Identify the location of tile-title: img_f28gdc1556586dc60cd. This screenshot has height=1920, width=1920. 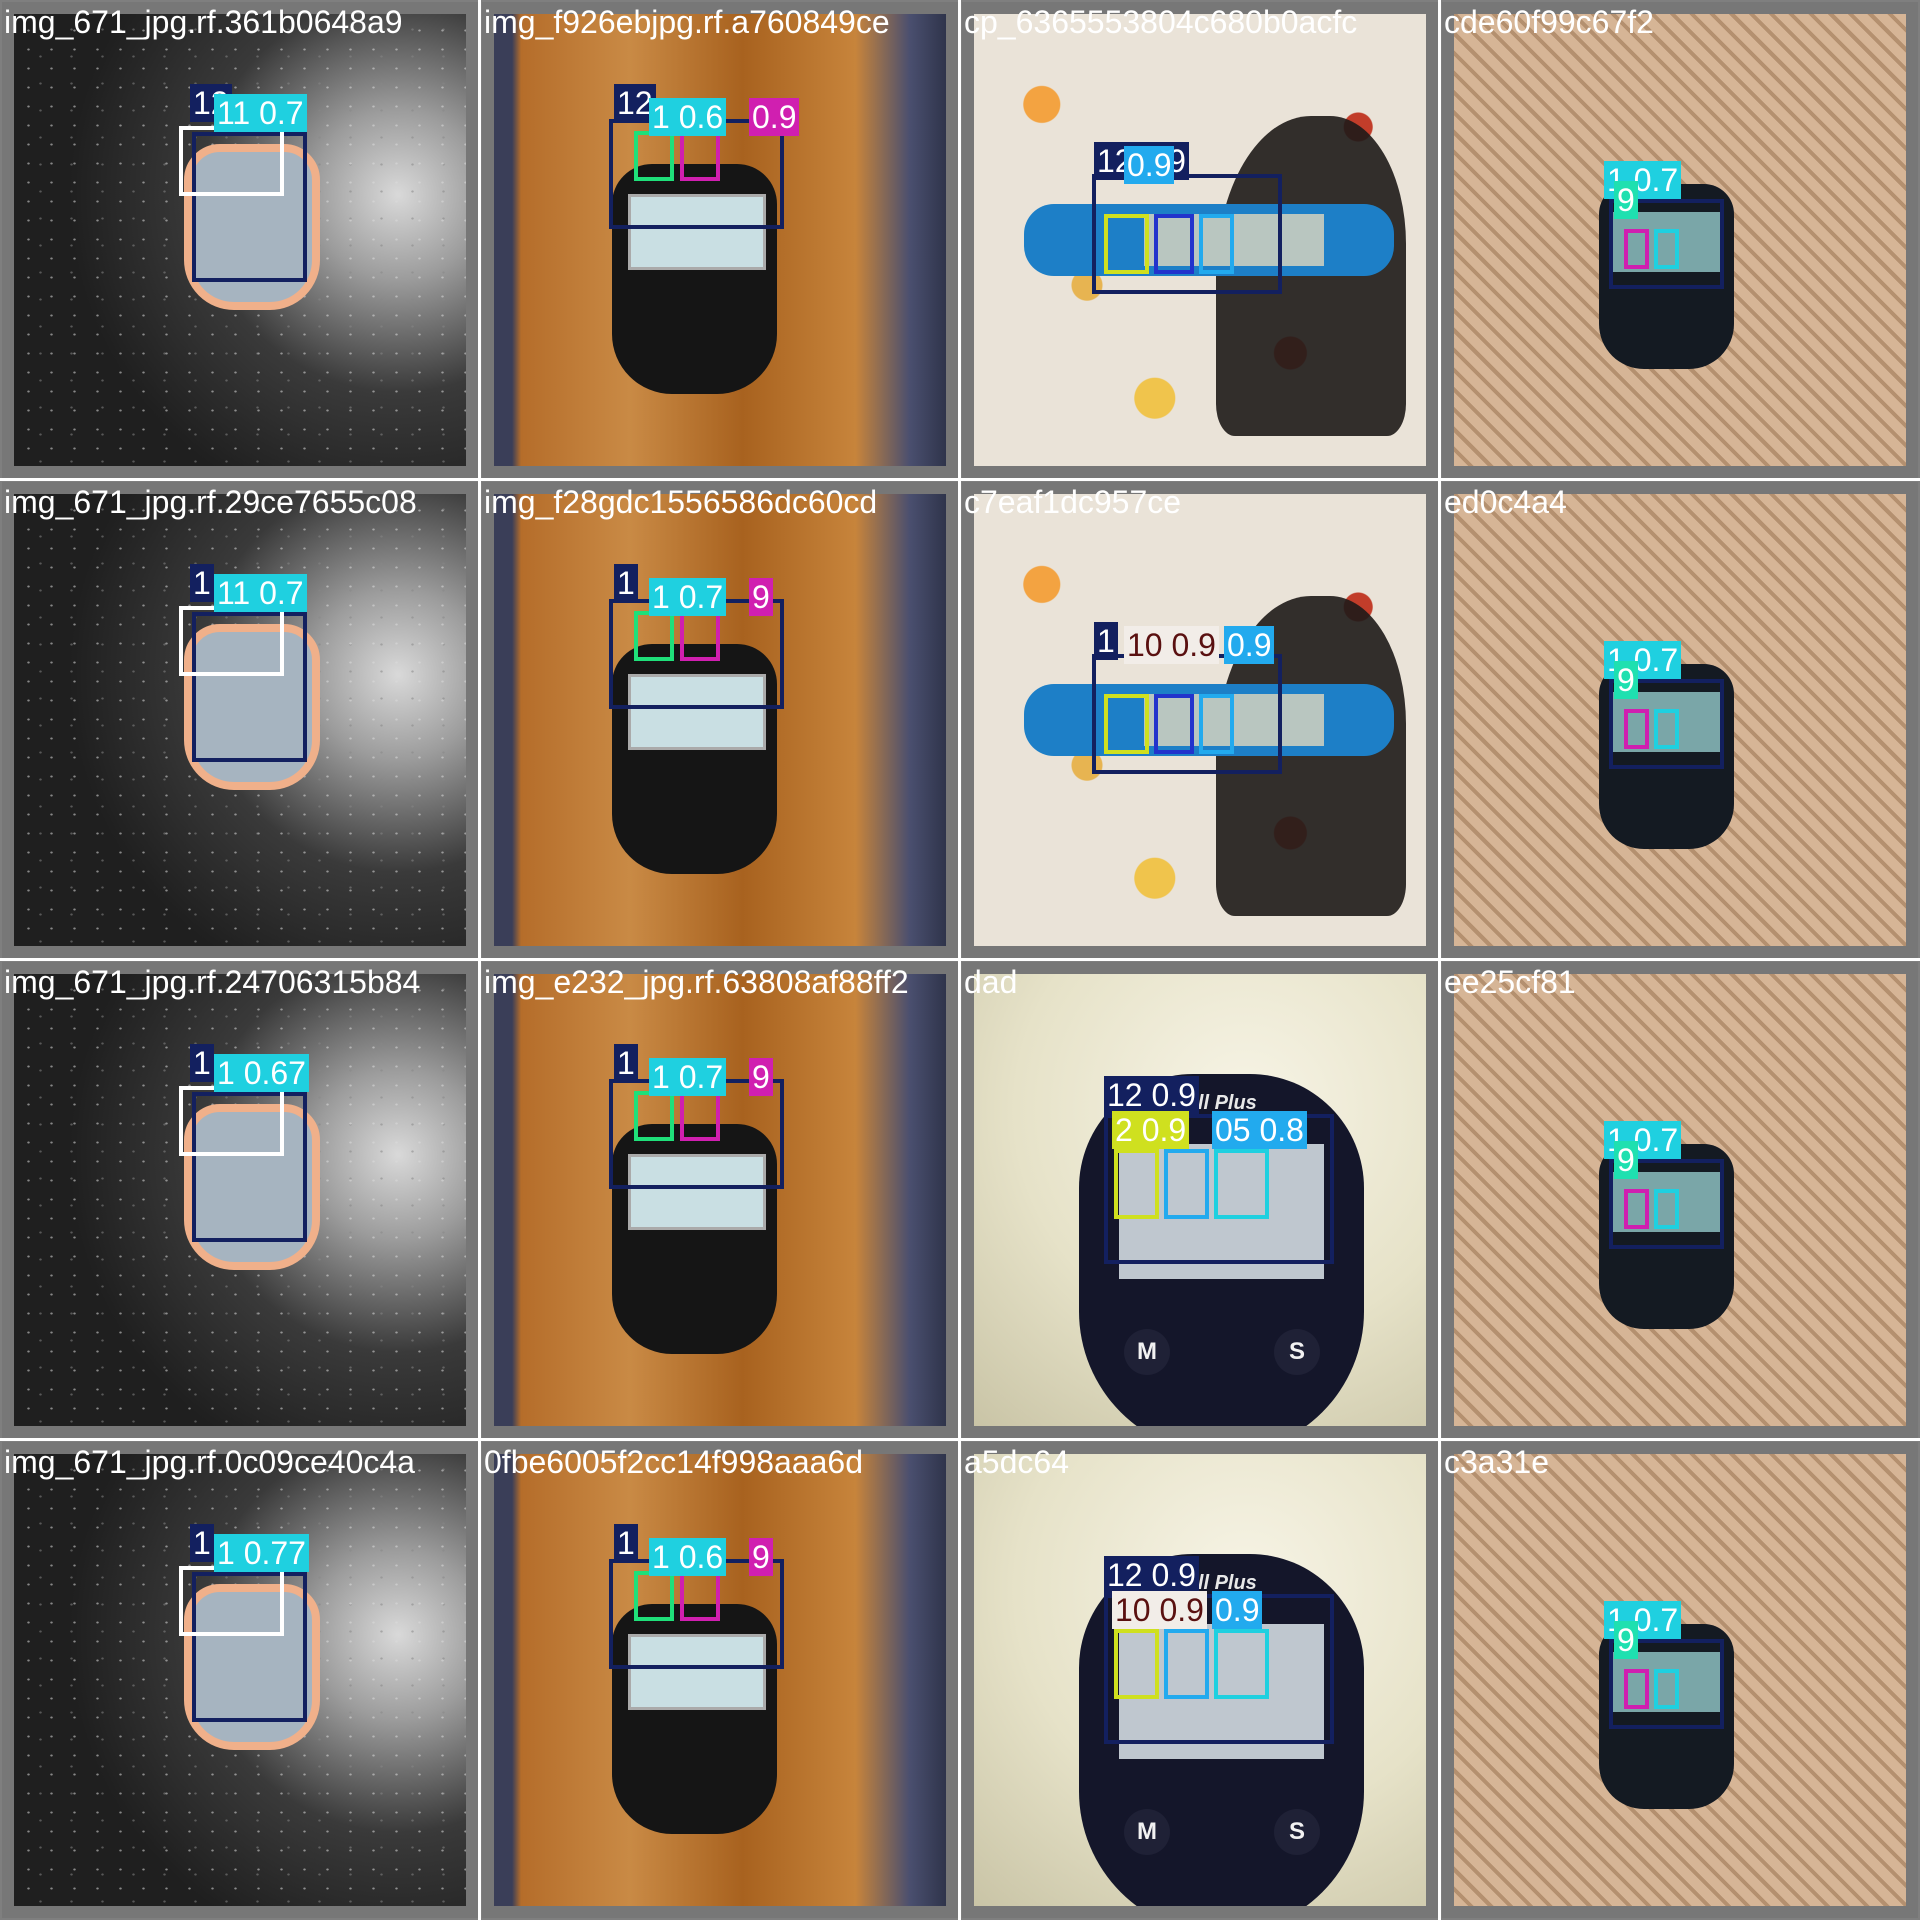
(681, 502).